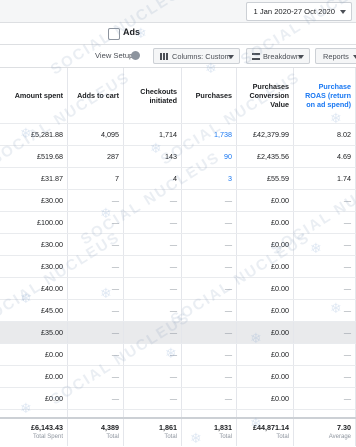 This screenshot has width=356, height=447. I want to click on cell-purchase-roas: 4.69, so click(325, 157).